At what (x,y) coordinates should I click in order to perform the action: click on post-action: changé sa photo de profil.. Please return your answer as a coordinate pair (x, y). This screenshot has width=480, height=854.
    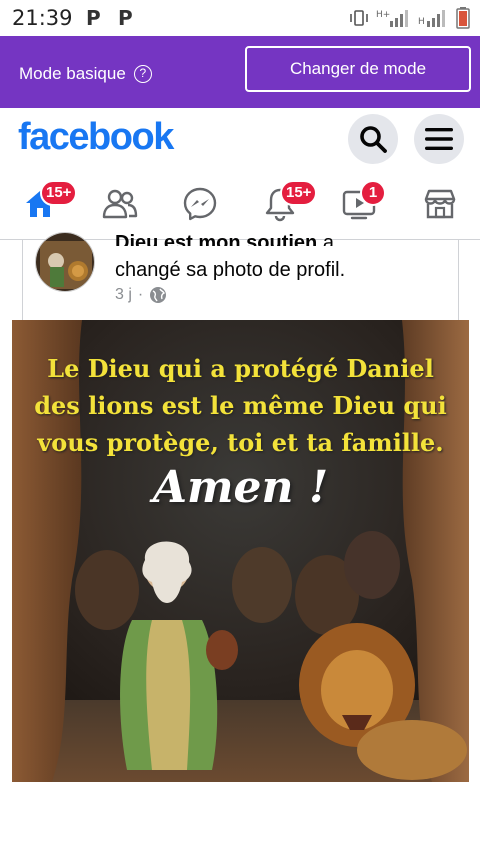
    Looking at the image, I should click on (230, 270).